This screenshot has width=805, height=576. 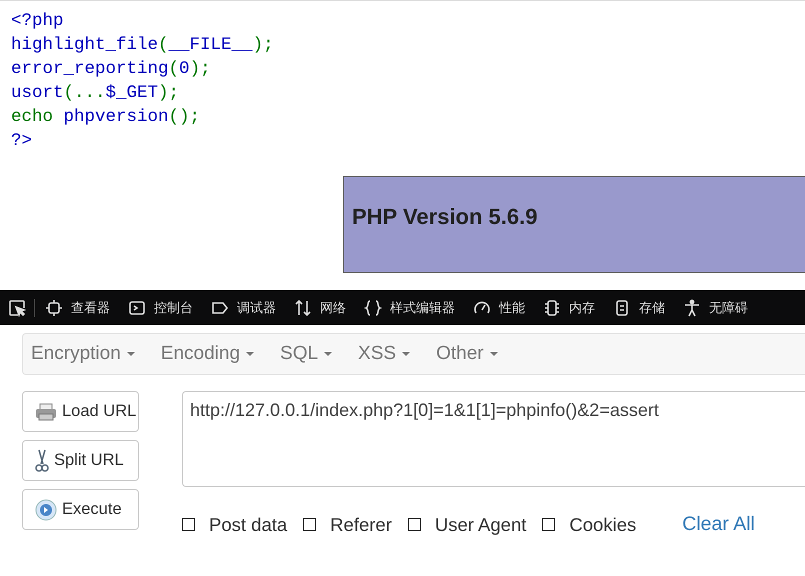 What do you see at coordinates (692, 307) in the screenshot?
I see `person-icon` at bounding box center [692, 307].